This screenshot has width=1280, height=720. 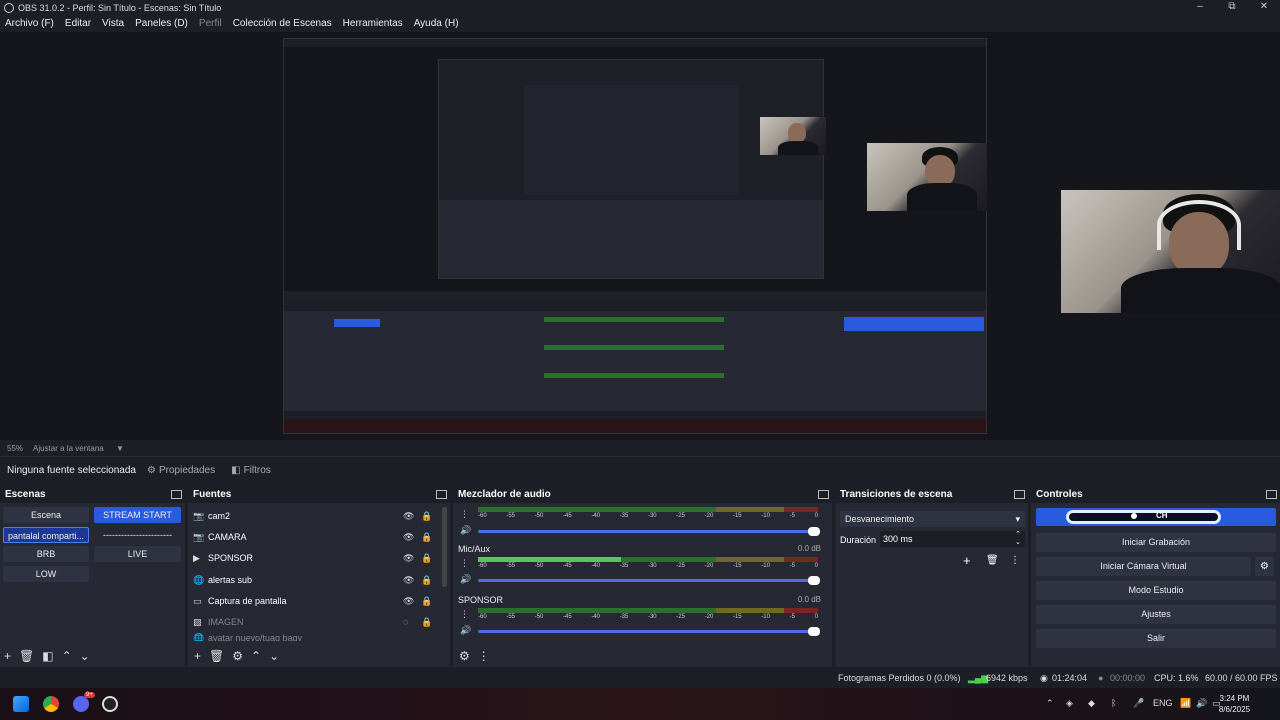 What do you see at coordinates (1201, 703) in the screenshot?
I see `volume-icon: 🔊` at bounding box center [1201, 703].